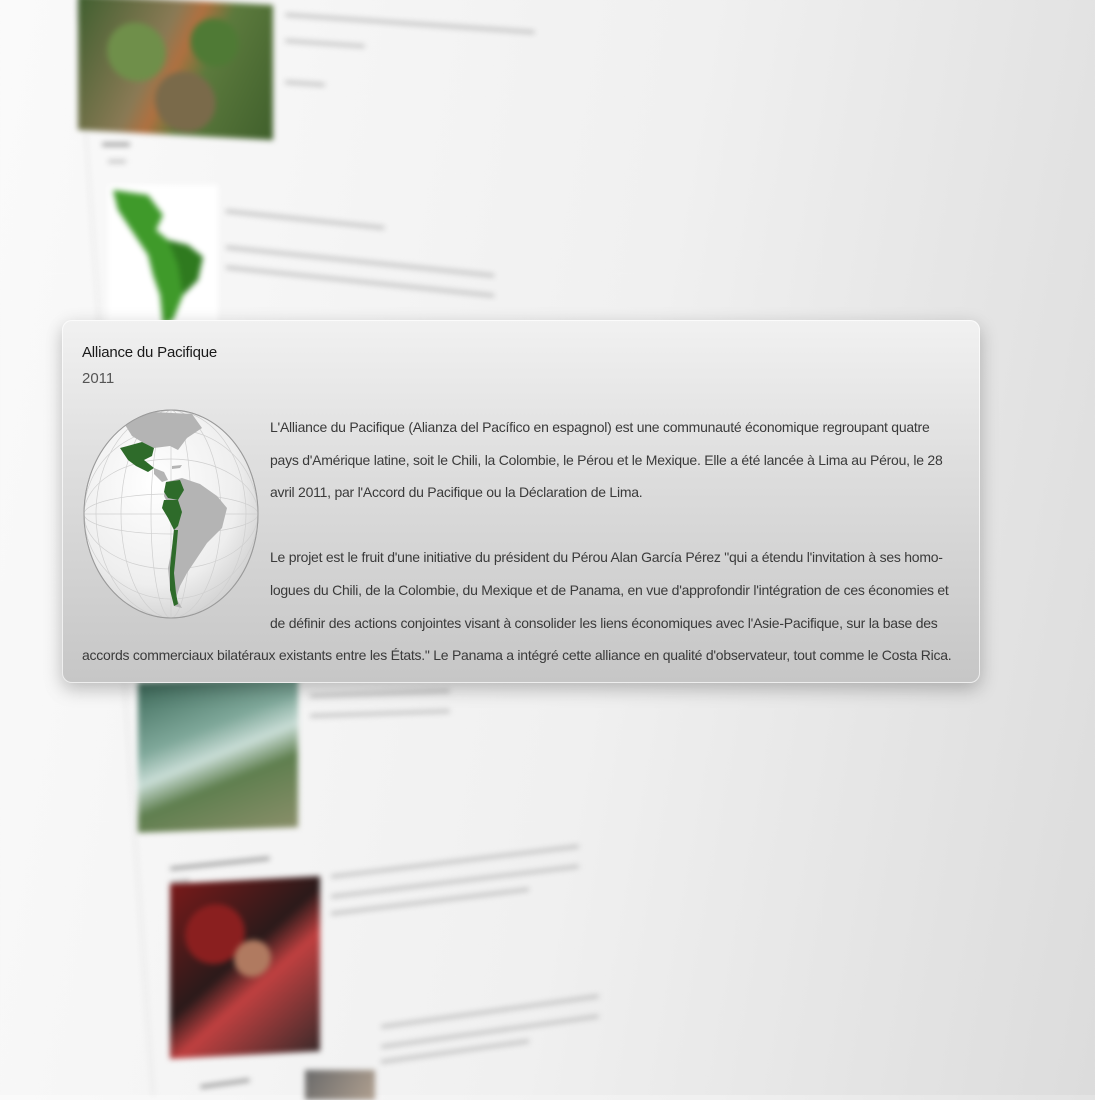 This screenshot has height=1100, width=1095. What do you see at coordinates (98, 378) in the screenshot?
I see `popup-year: 2011` at bounding box center [98, 378].